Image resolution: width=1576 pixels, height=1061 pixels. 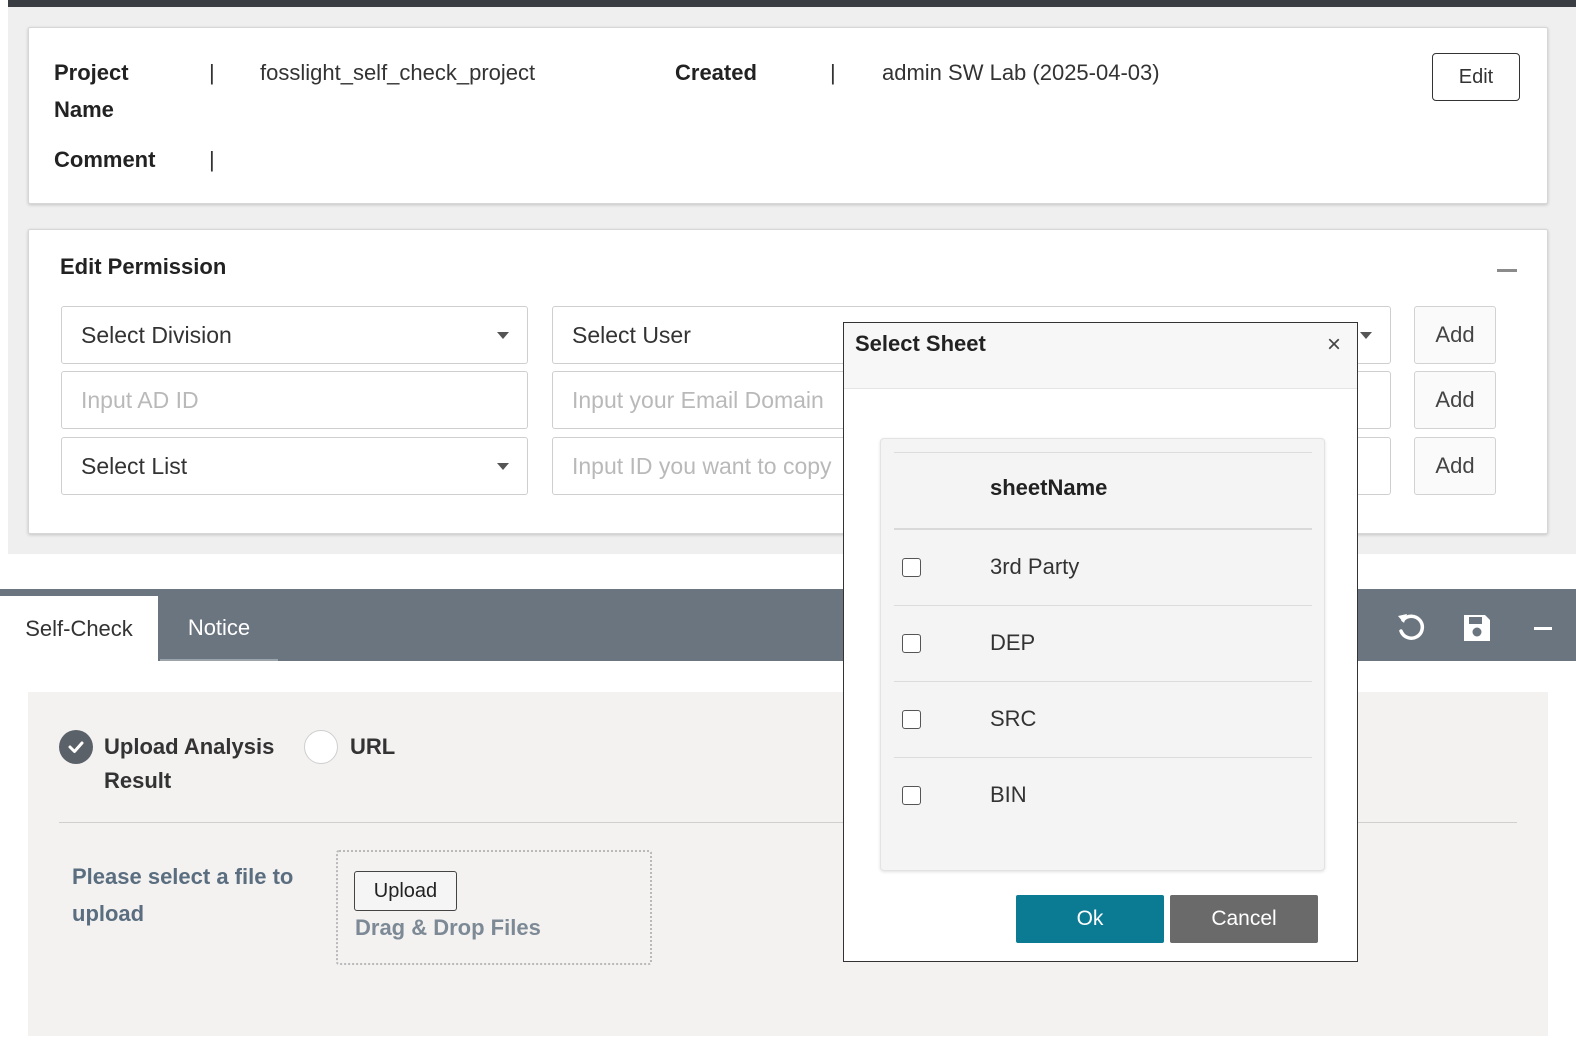 I want to click on sheet-name-cell: DEP, so click(x=1013, y=642).